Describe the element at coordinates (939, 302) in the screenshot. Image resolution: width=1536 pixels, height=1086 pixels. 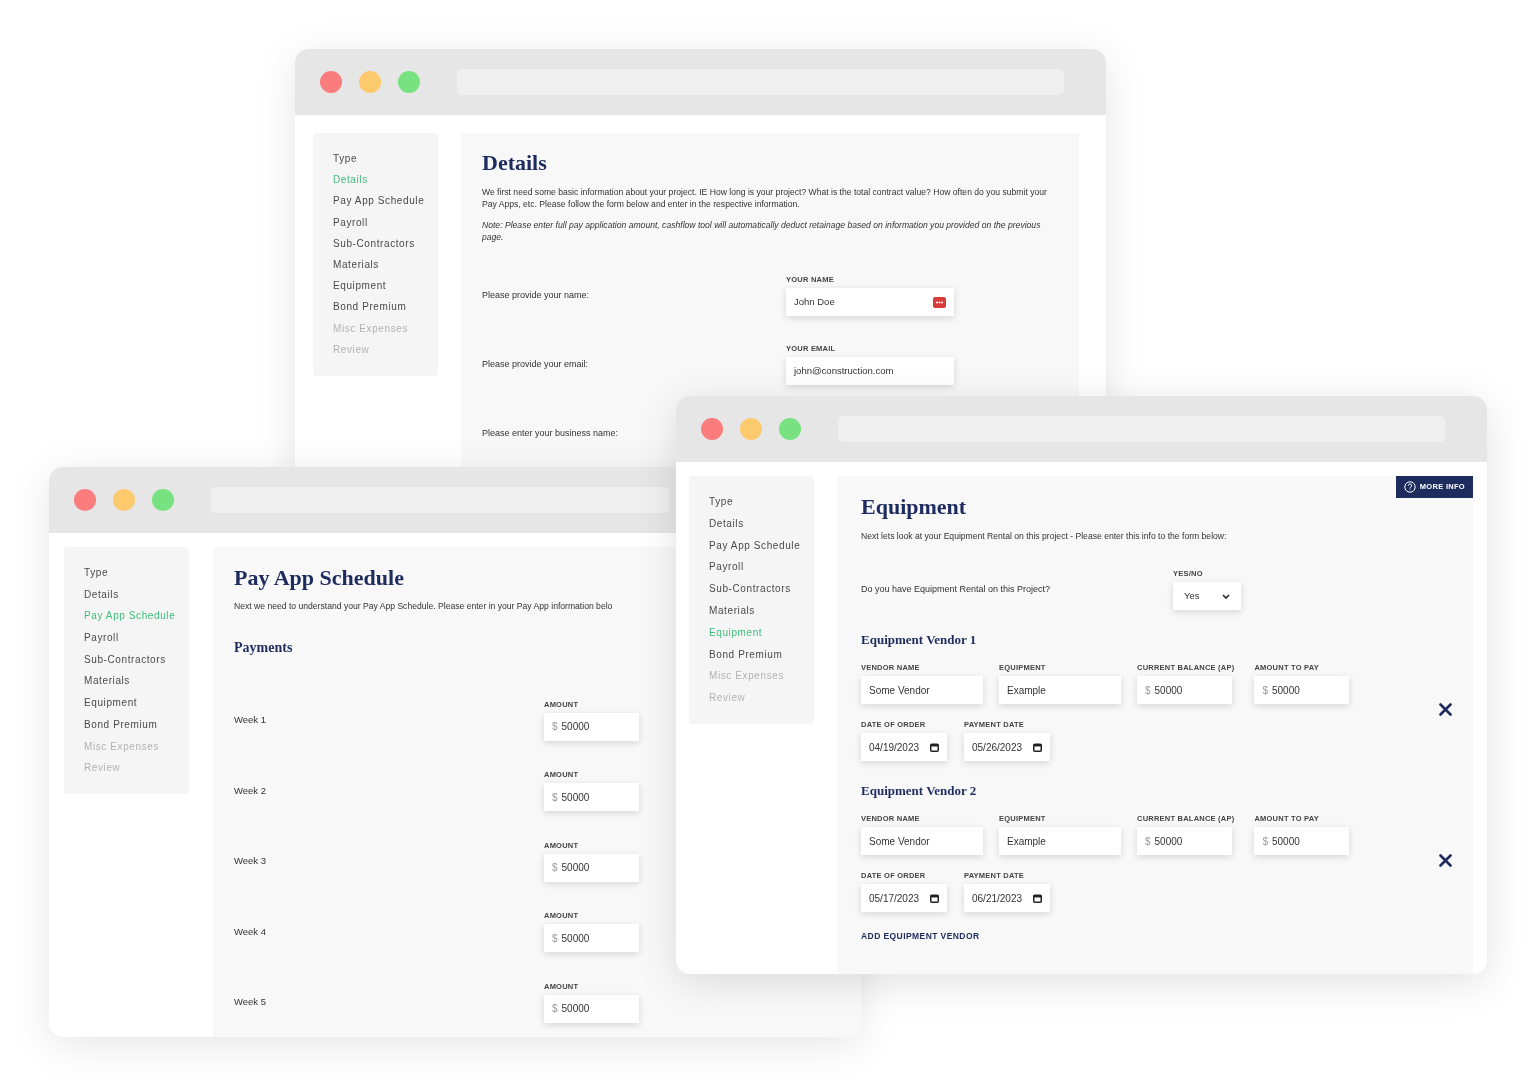
I see `password-manager-icon` at that location.